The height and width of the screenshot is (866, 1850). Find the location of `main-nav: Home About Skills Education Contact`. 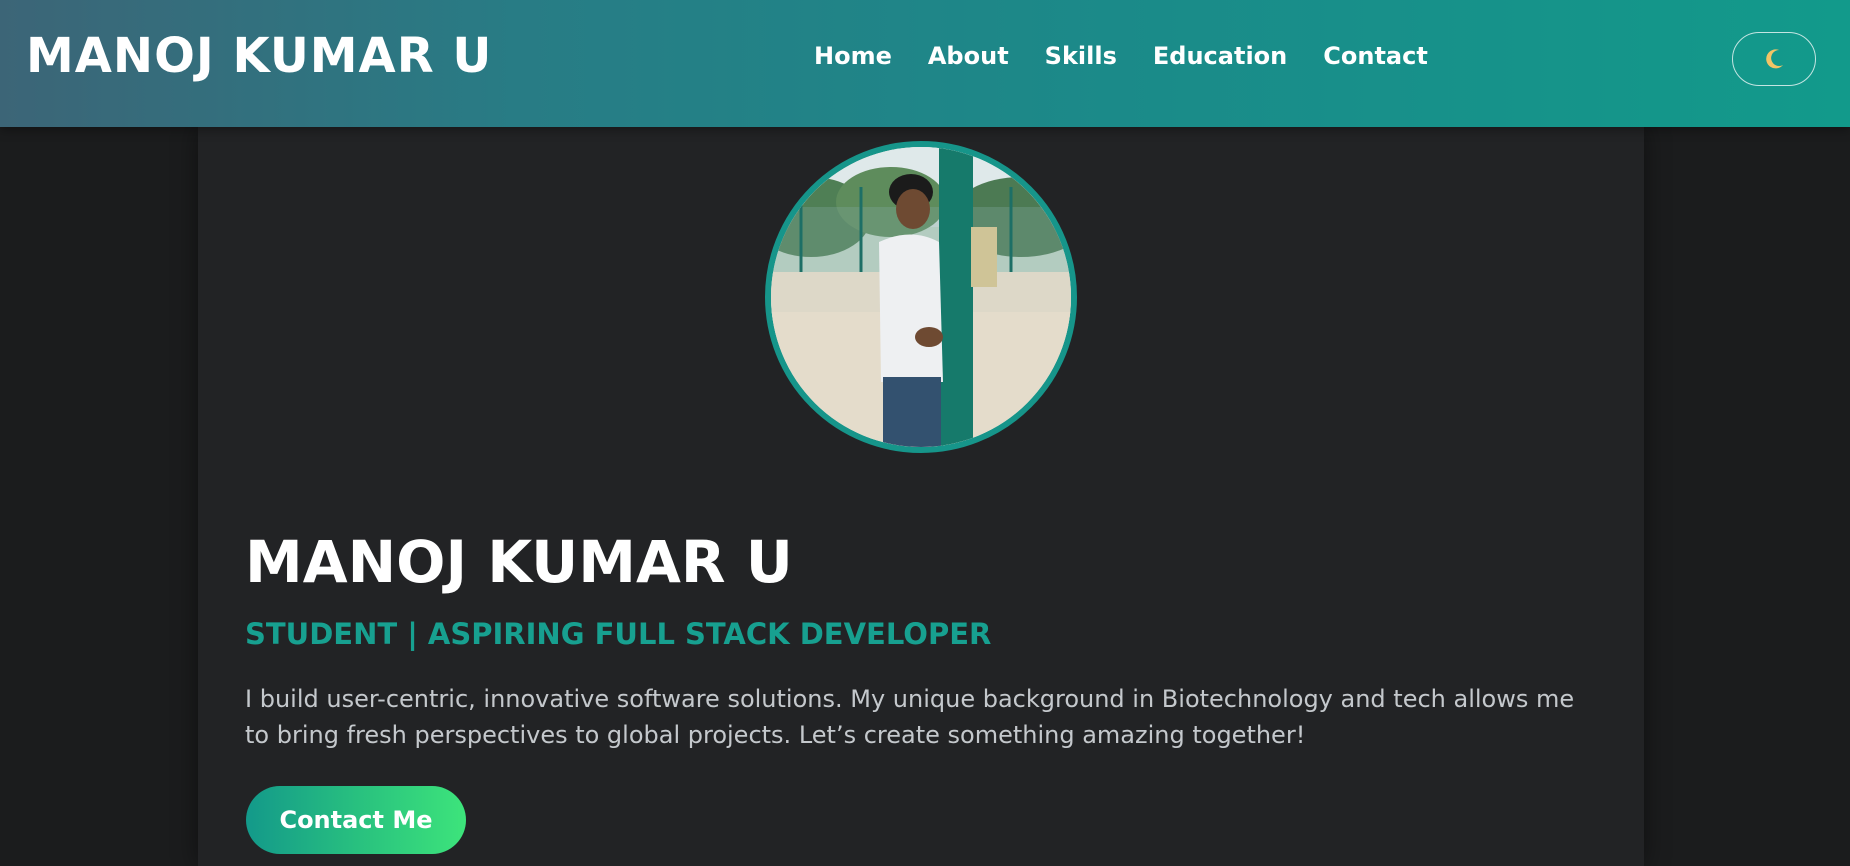

main-nav: Home About Skills Education Contact is located at coordinates (1139, 56).